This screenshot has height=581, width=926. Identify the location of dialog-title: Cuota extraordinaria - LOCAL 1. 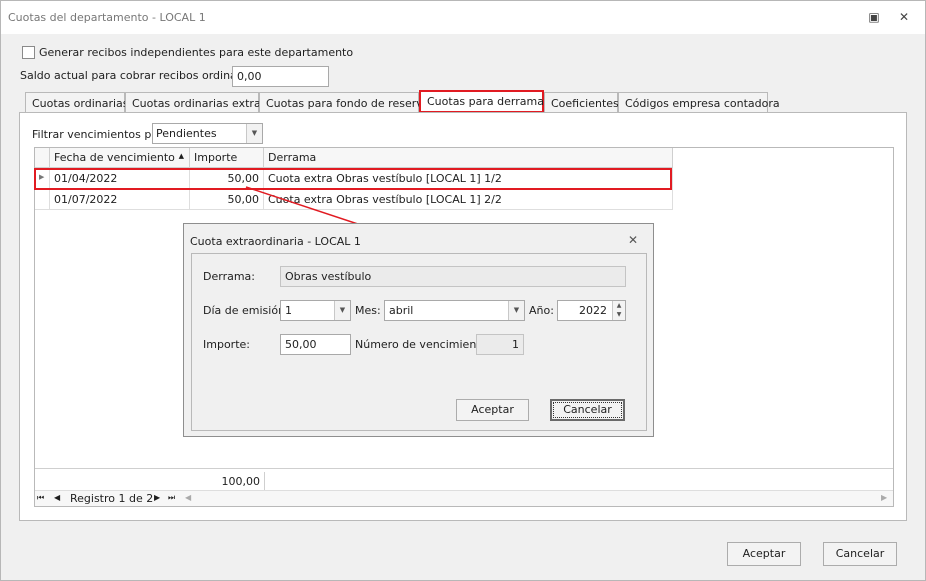
(275, 241).